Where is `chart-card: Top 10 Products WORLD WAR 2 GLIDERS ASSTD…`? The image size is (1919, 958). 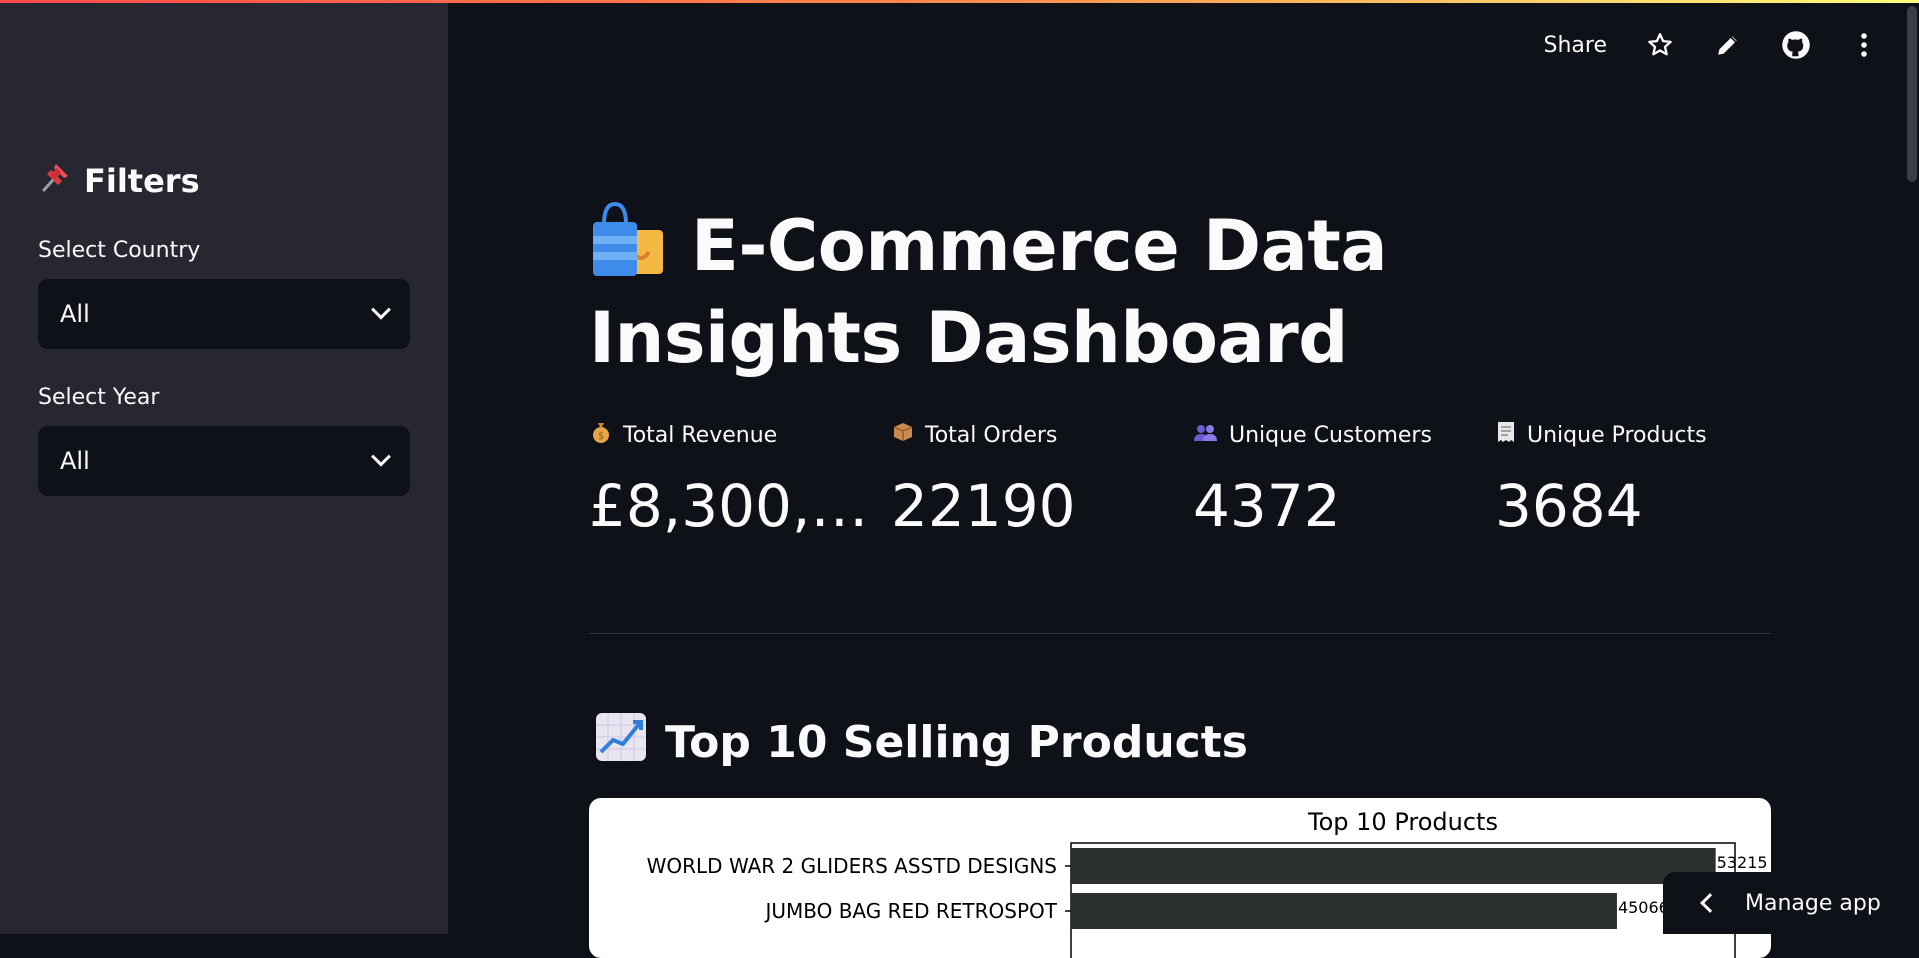
chart-card: Top 10 Products WORLD WAR 2 GLIDERS ASSTD… is located at coordinates (1180, 878).